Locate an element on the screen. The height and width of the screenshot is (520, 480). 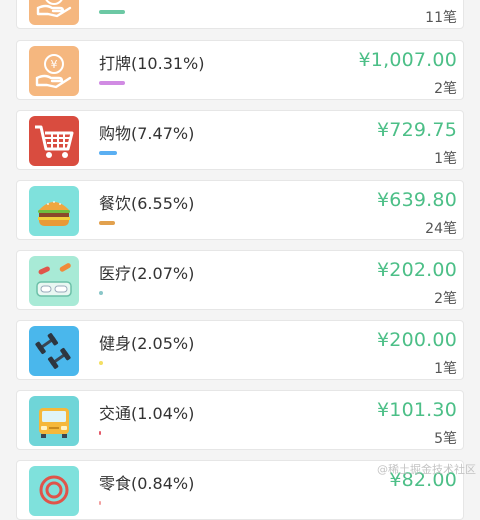
list-item: 交通(1.04%) ¥101.30 5笔 is located at coordinates (240, 420).